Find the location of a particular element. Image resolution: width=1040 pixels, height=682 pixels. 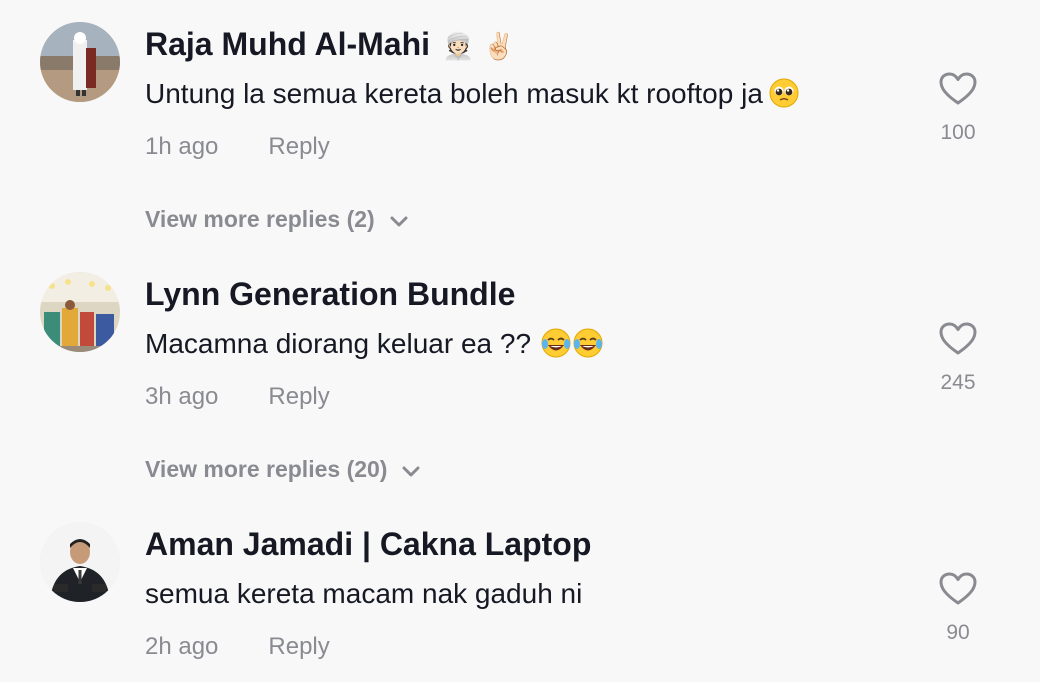

comment-meta: 3h ago Reply is located at coordinates (237, 397).